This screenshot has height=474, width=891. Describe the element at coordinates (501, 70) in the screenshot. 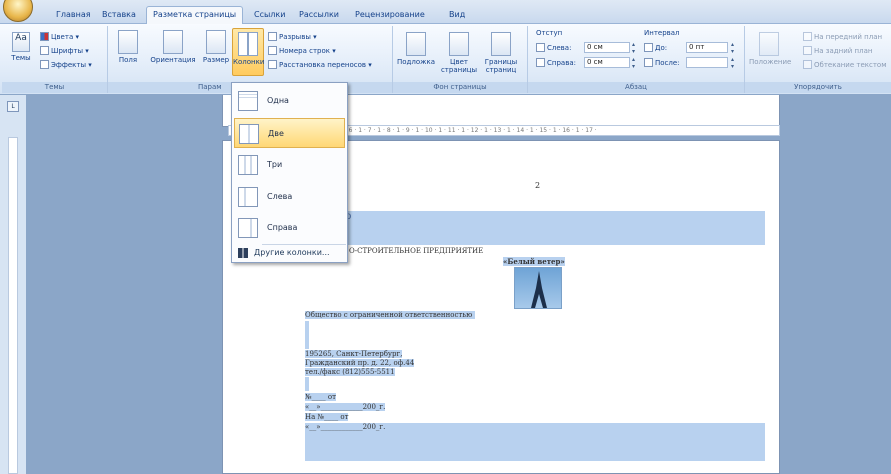

I see `page-borders-label-2: страниц` at that location.